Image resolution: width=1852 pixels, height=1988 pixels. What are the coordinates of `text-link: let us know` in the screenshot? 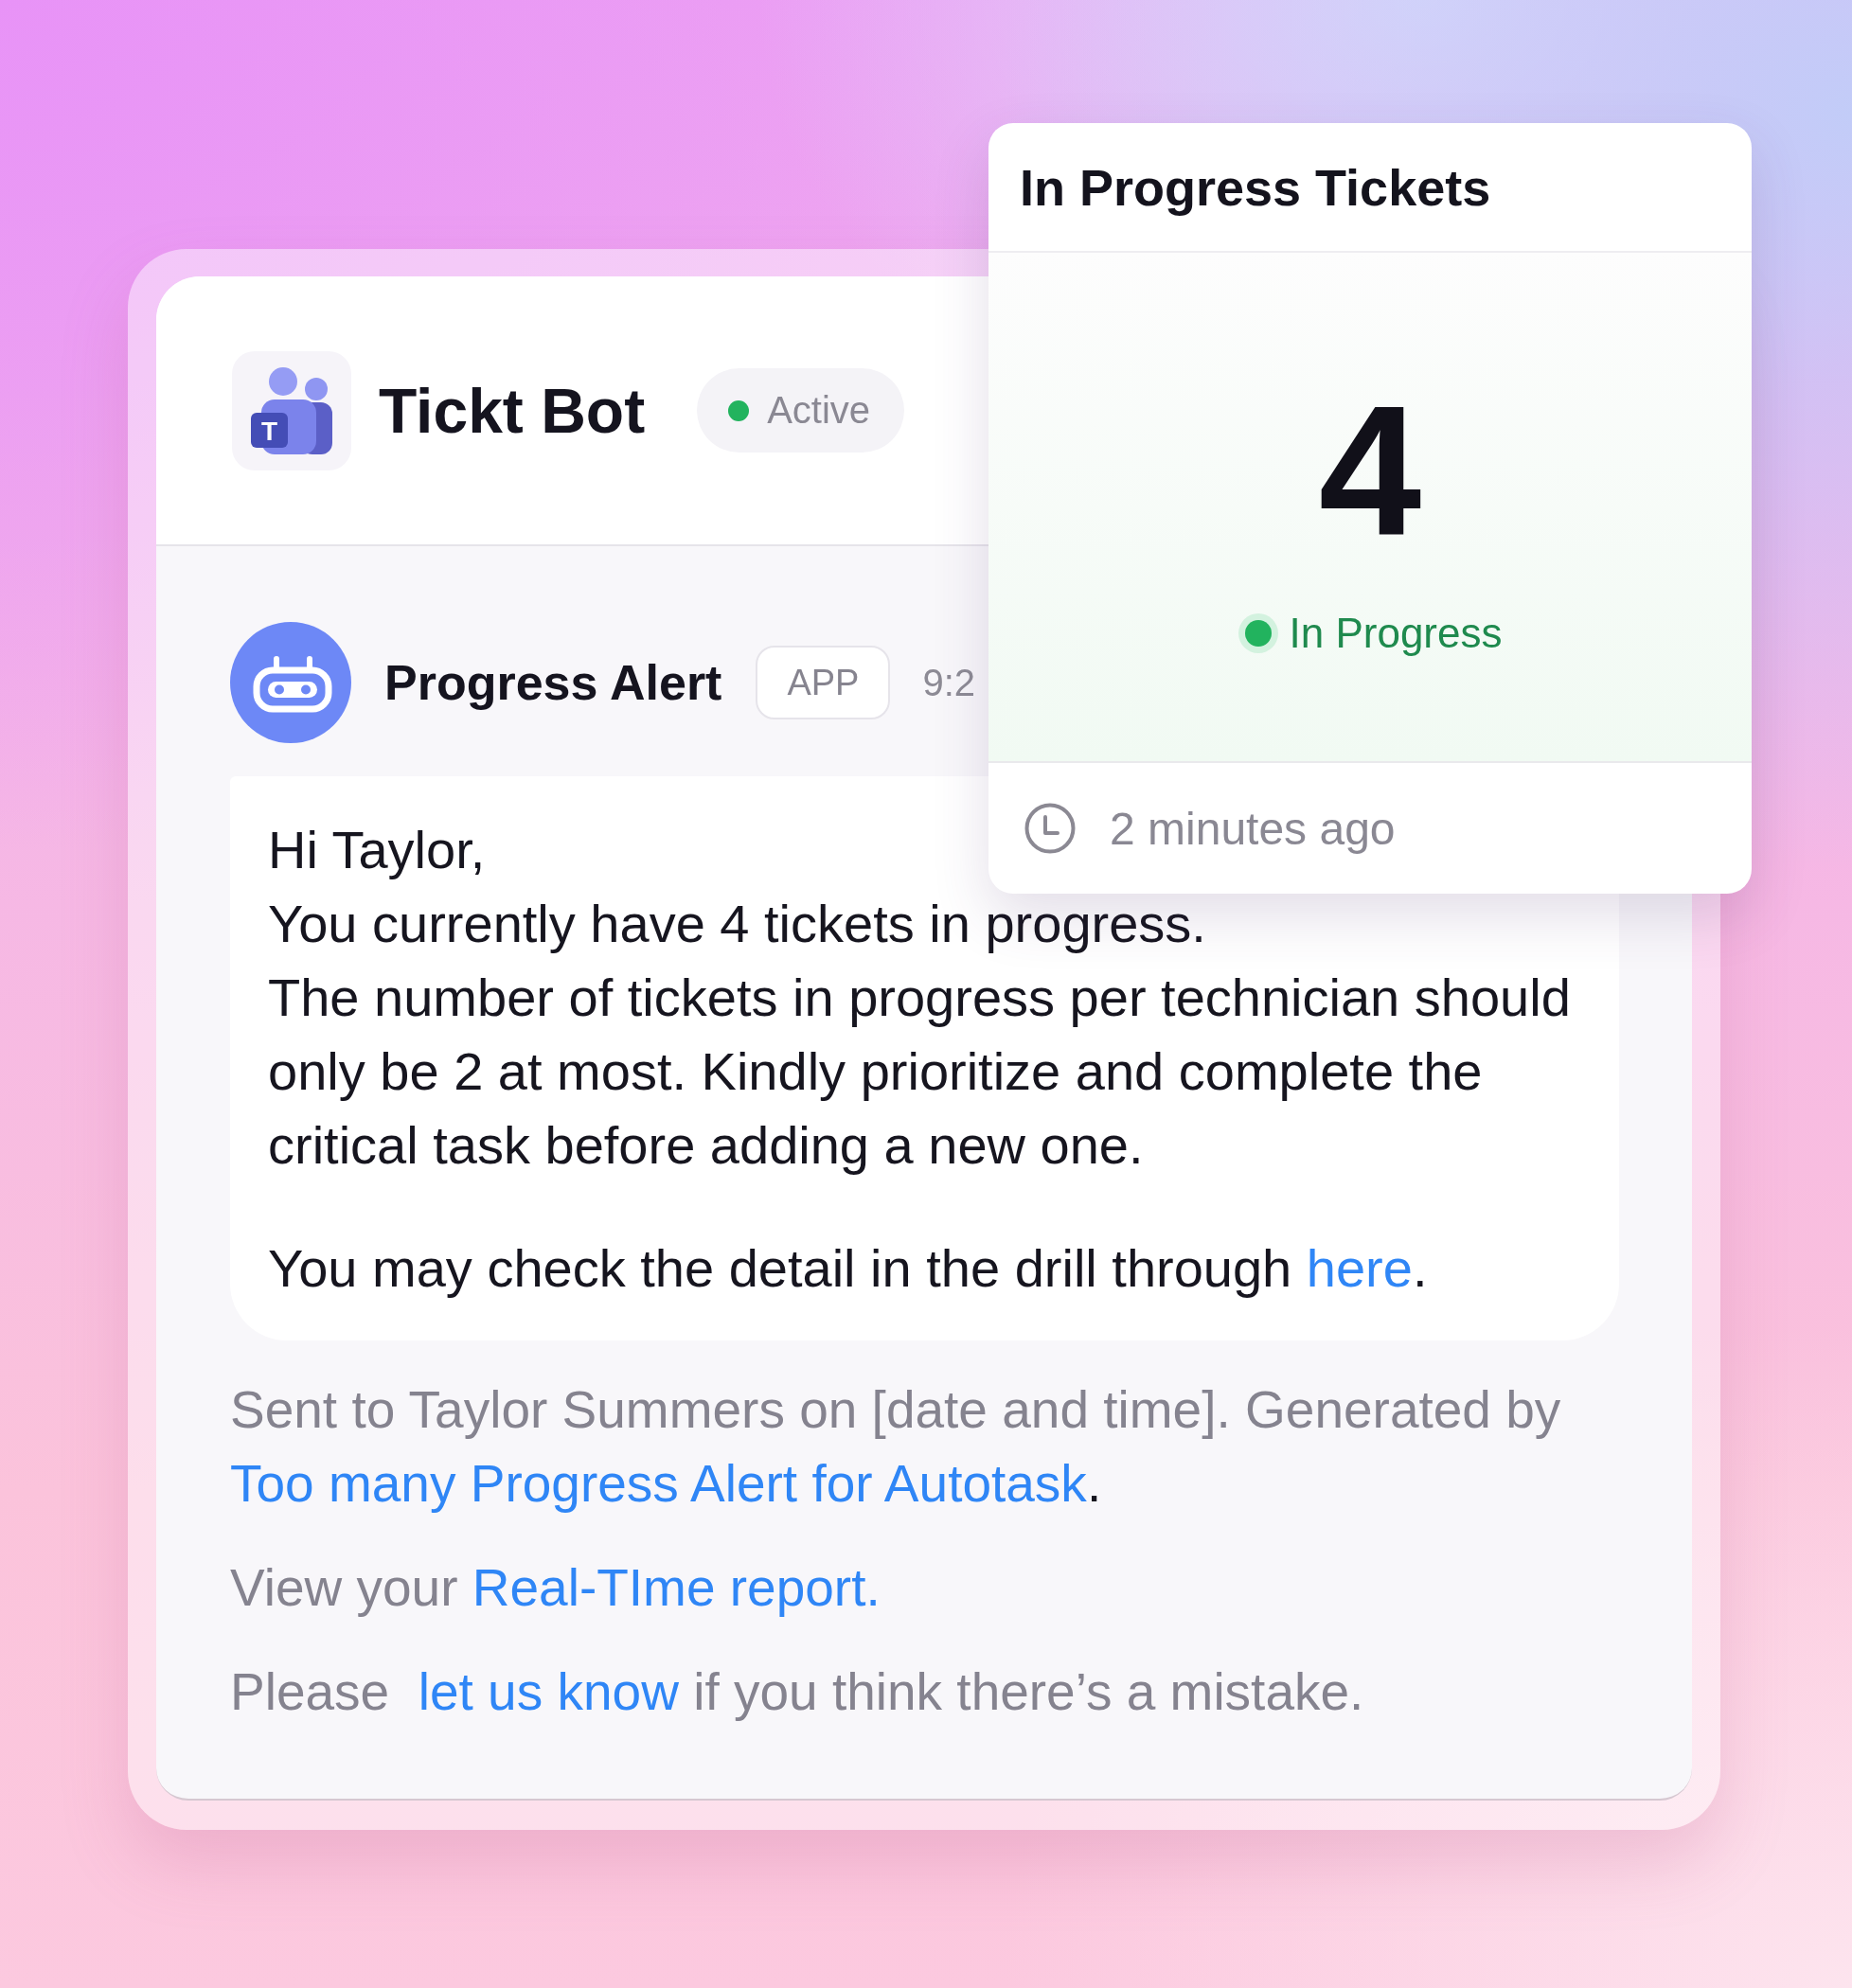 It's located at (549, 1691).